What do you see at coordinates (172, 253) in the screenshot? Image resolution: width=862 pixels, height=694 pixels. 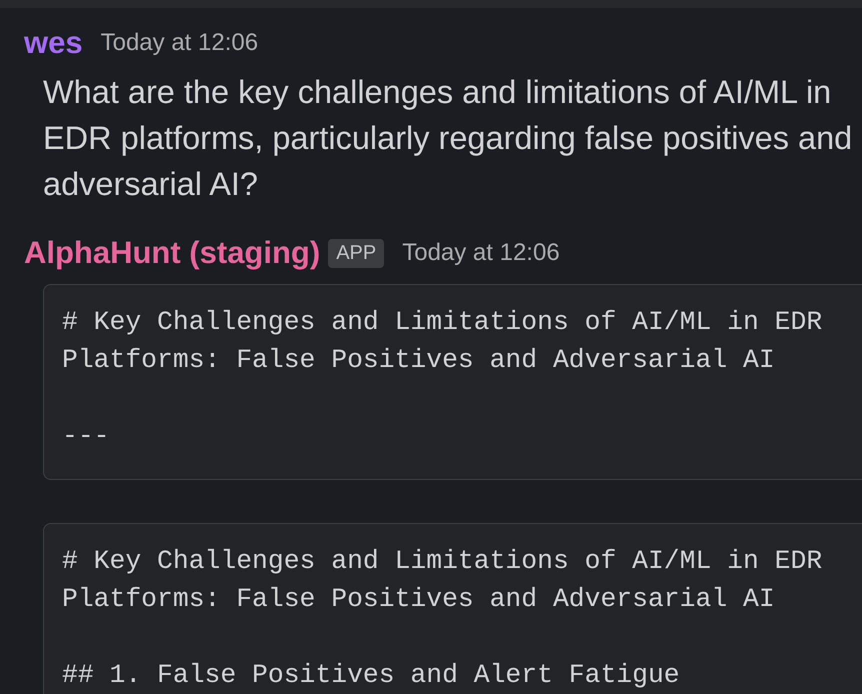 I see `author-name: AlphaHunt (staging)` at bounding box center [172, 253].